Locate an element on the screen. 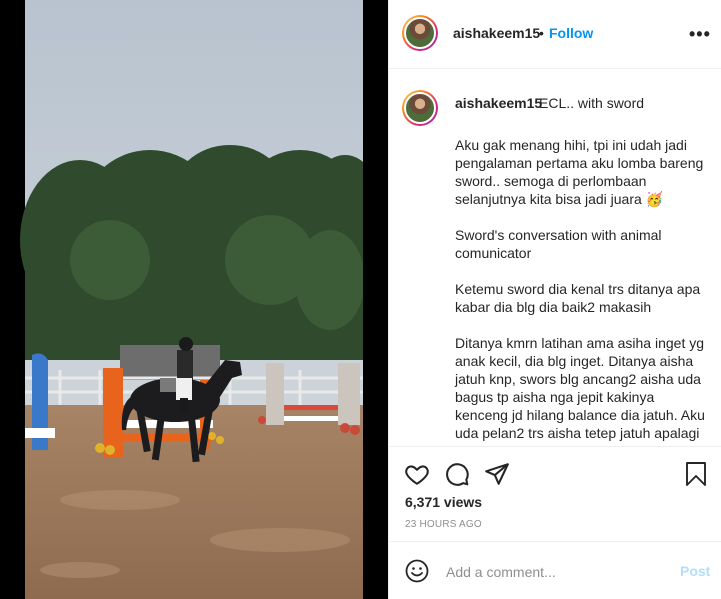  post-comment-button: Post is located at coordinates (695, 571).